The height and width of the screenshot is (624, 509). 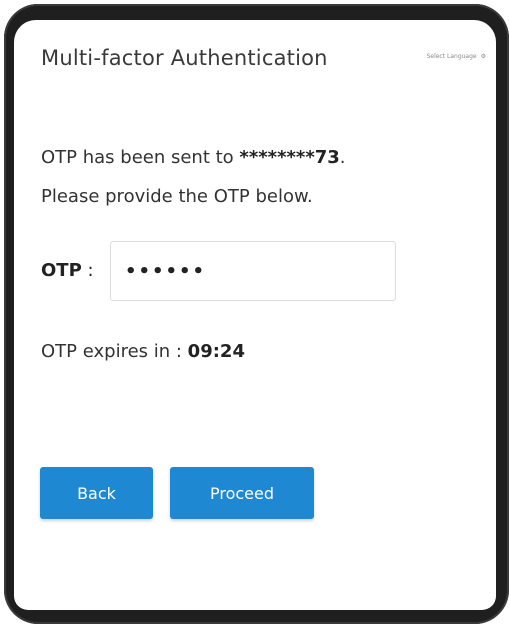 What do you see at coordinates (177, 196) in the screenshot?
I see `otp-instruction: Please provide the OTP below.` at bounding box center [177, 196].